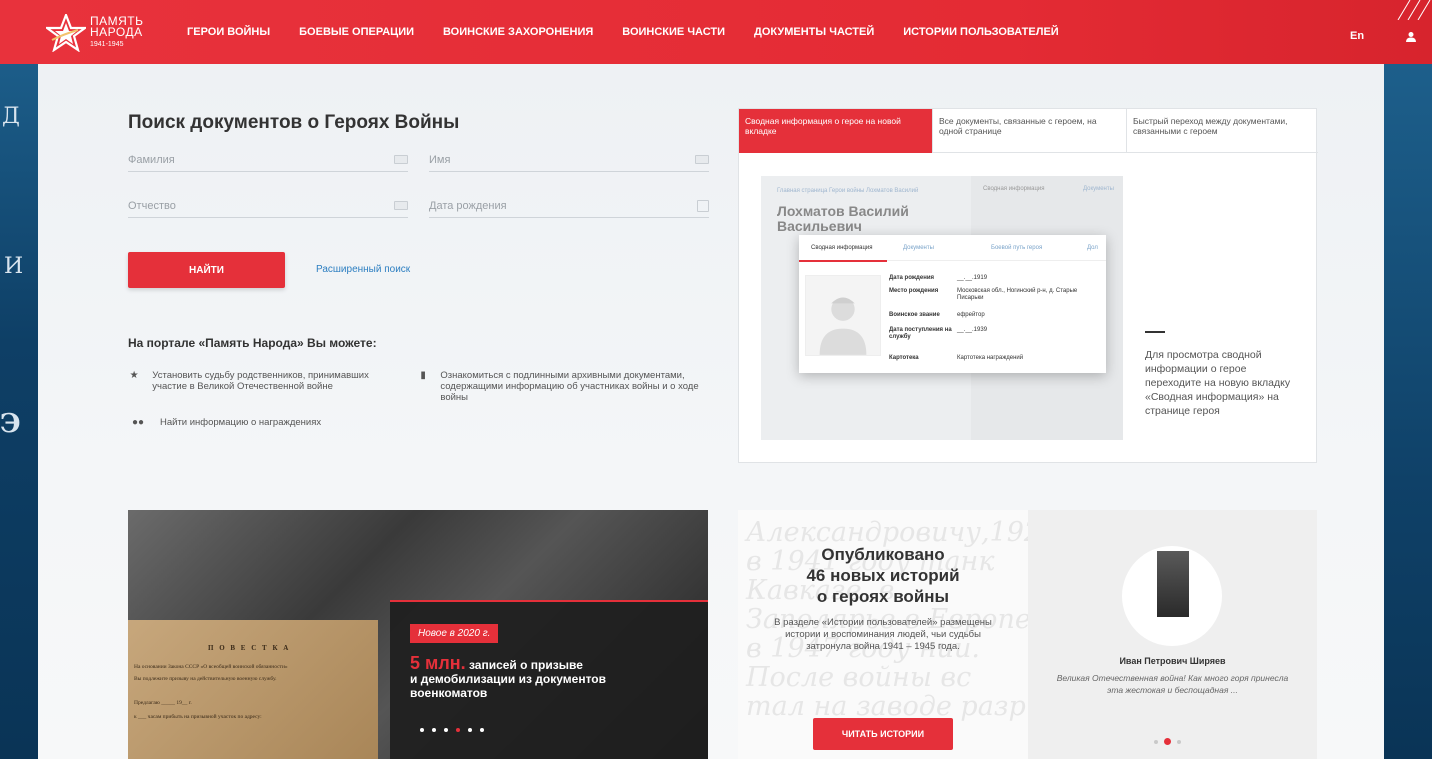 Image resolution: width=1432 pixels, height=759 pixels. What do you see at coordinates (508, 679) in the screenshot?
I see `banner-text: и демобилизации из документов` at bounding box center [508, 679].